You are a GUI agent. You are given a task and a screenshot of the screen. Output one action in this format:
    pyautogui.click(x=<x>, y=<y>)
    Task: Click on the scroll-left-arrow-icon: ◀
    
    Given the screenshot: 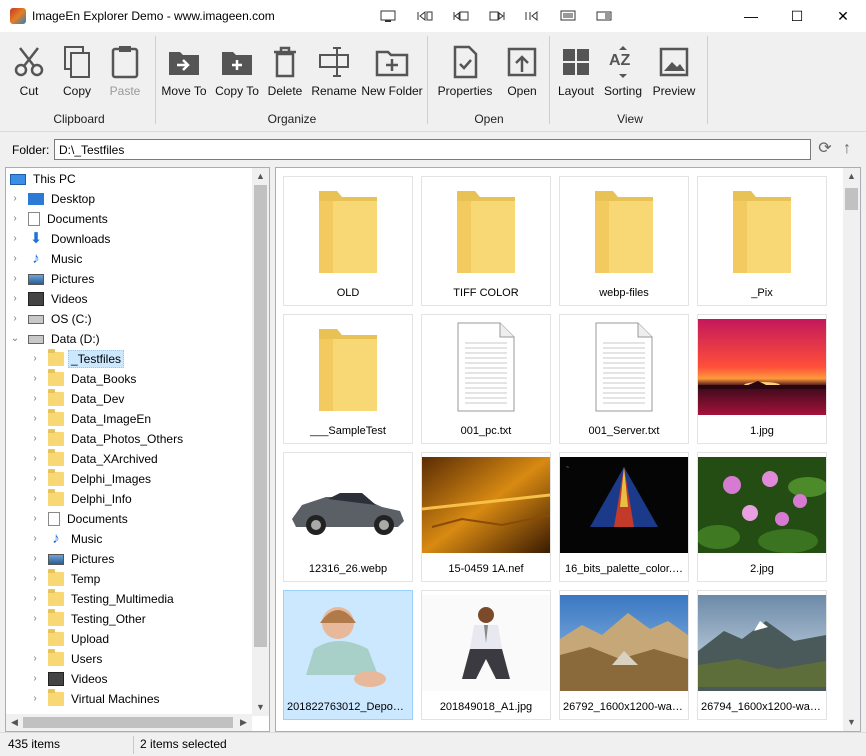 What is the action you would take?
    pyautogui.click(x=14, y=722)
    